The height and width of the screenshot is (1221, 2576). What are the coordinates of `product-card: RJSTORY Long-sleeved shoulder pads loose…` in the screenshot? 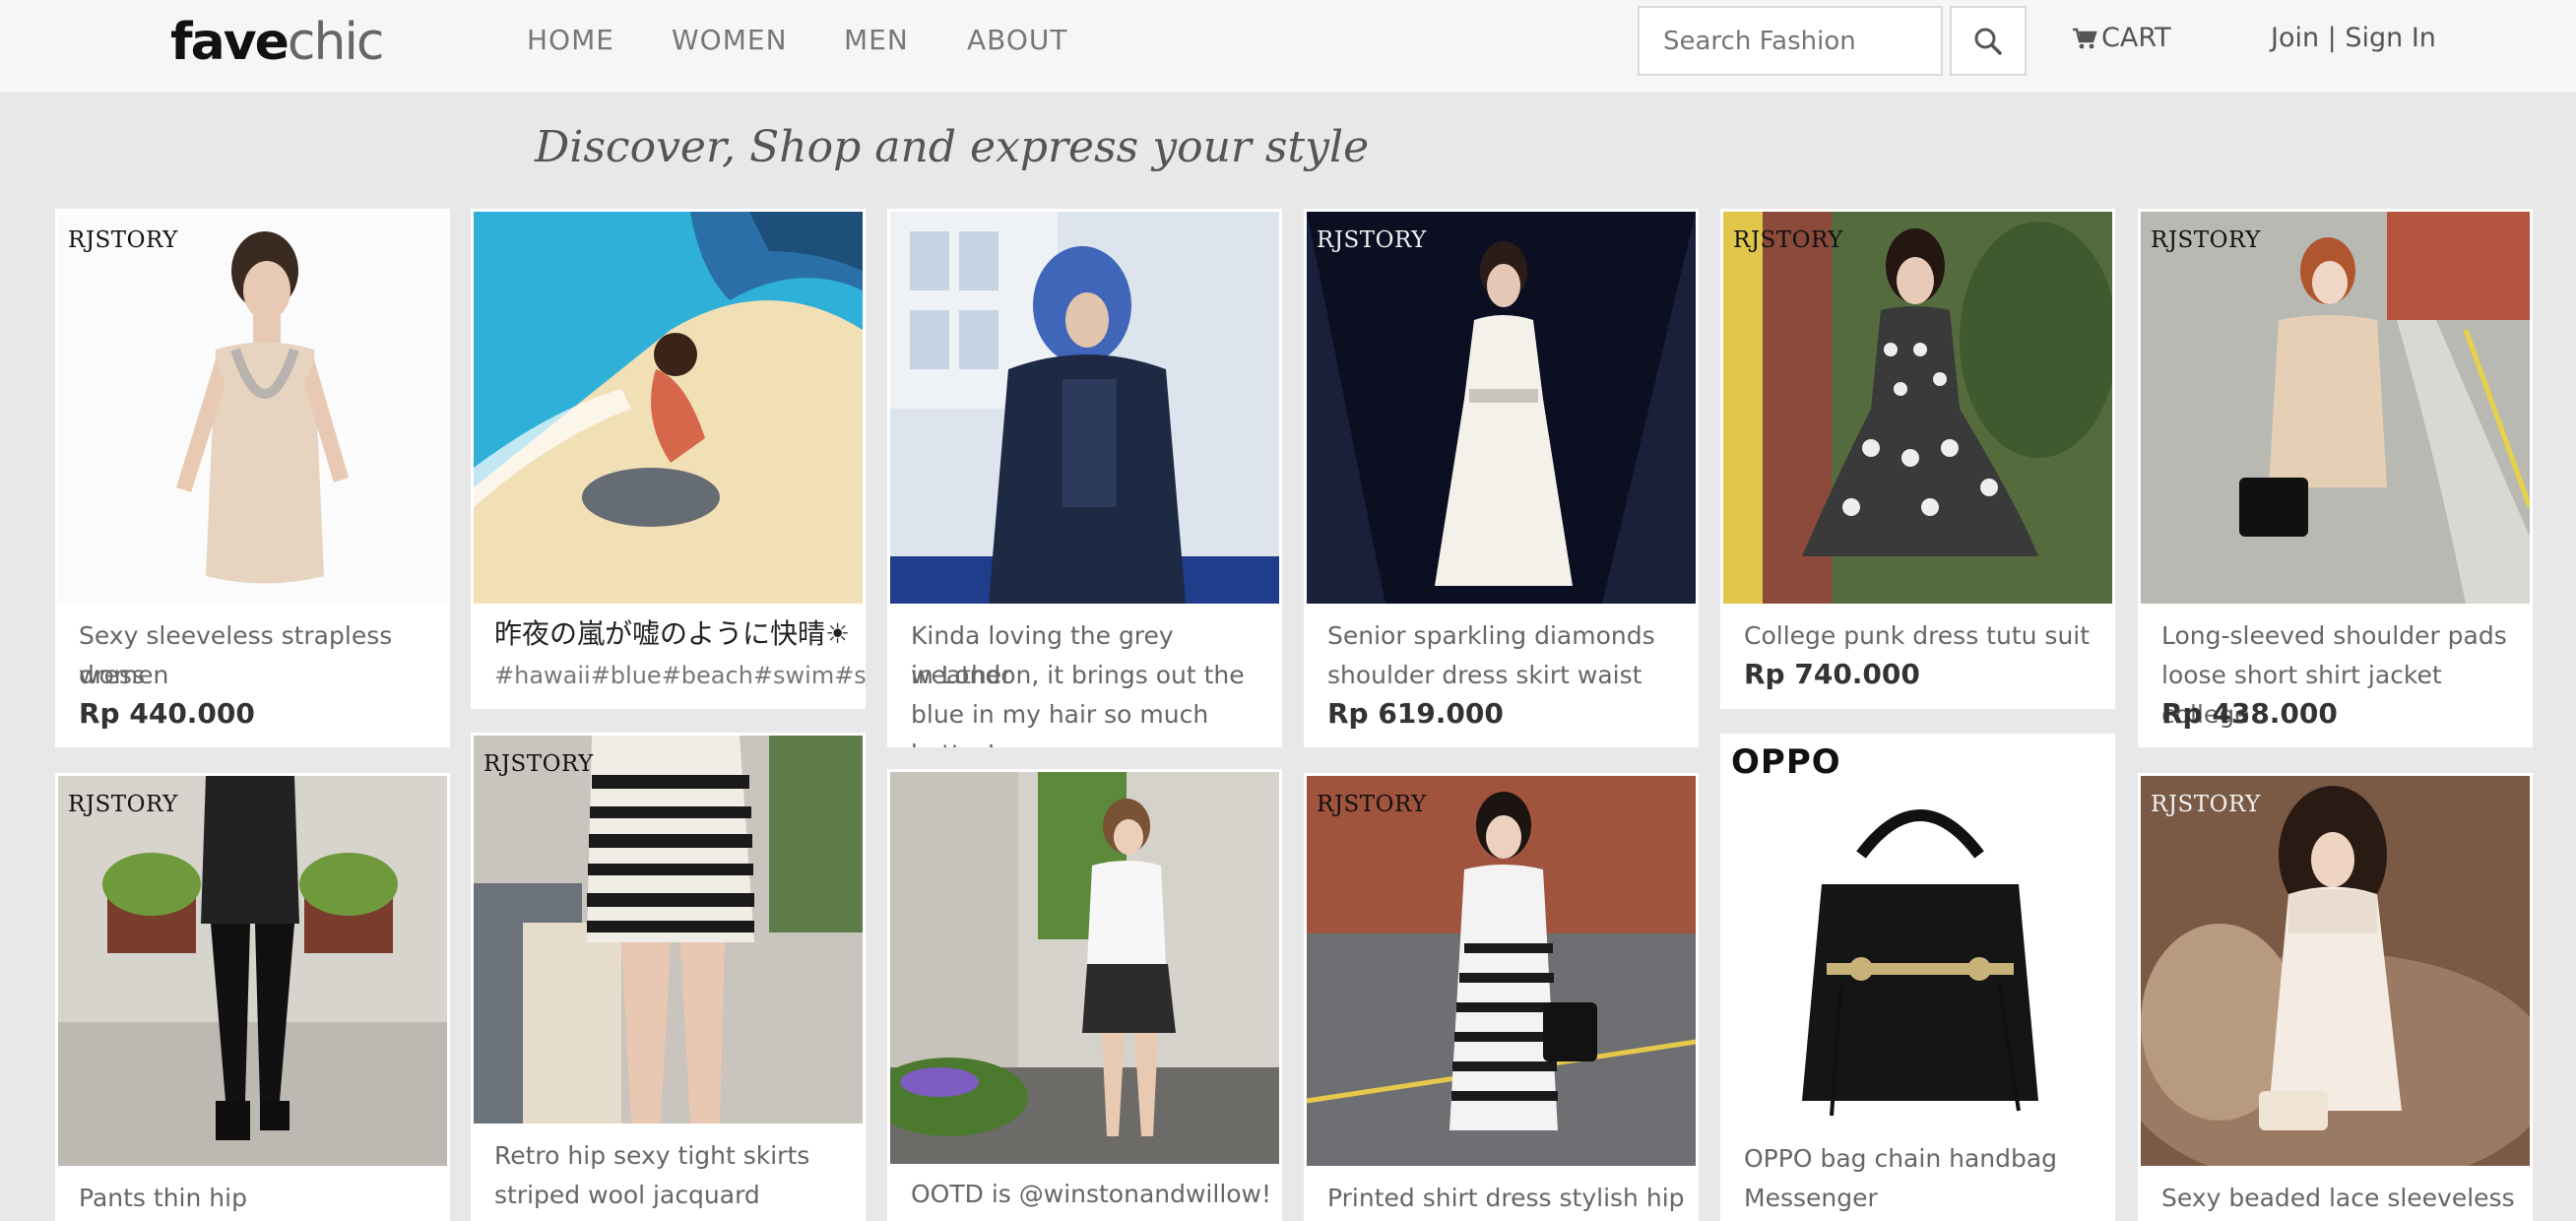 It's located at (2335, 478).